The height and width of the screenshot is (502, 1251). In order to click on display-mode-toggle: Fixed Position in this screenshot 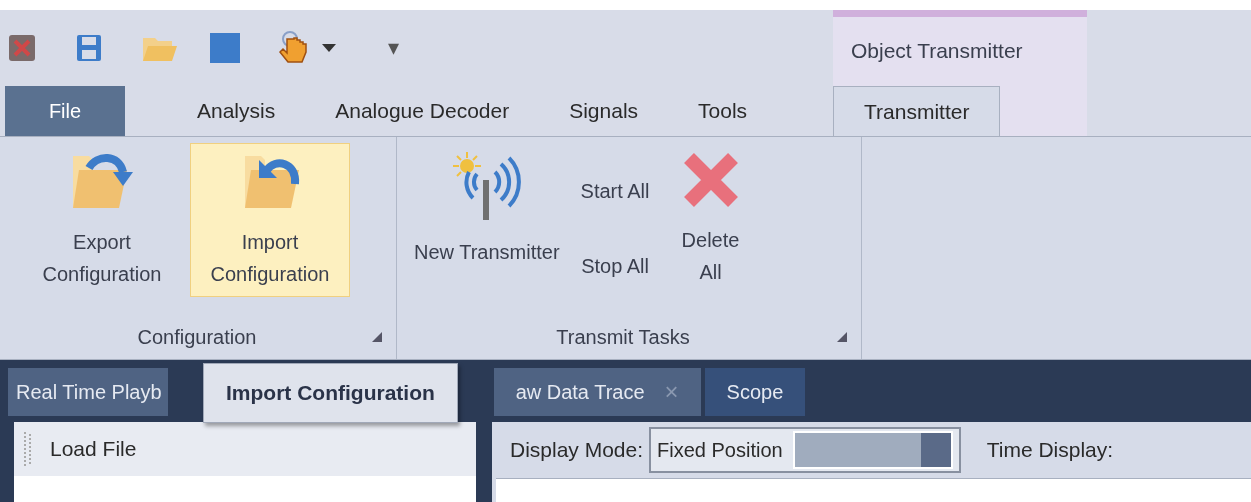, I will do `click(805, 450)`.